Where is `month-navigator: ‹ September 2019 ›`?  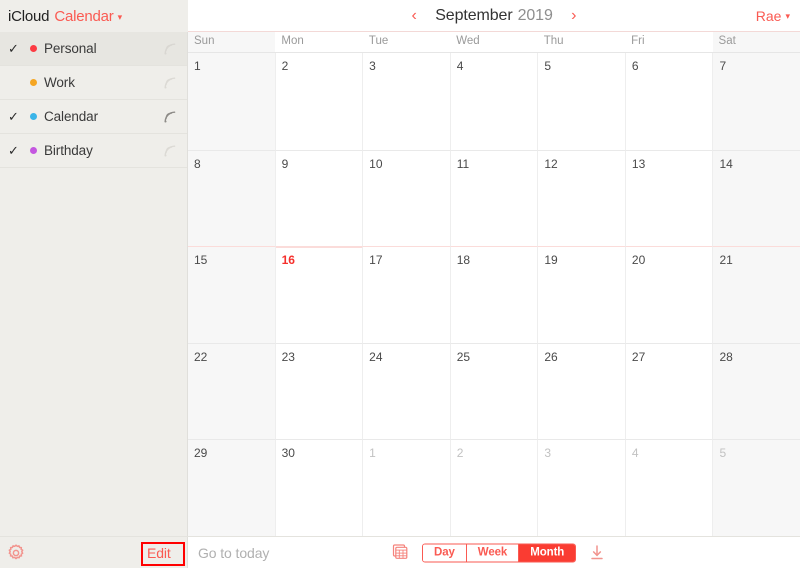
month-navigator: ‹ September 2019 › is located at coordinates (494, 16).